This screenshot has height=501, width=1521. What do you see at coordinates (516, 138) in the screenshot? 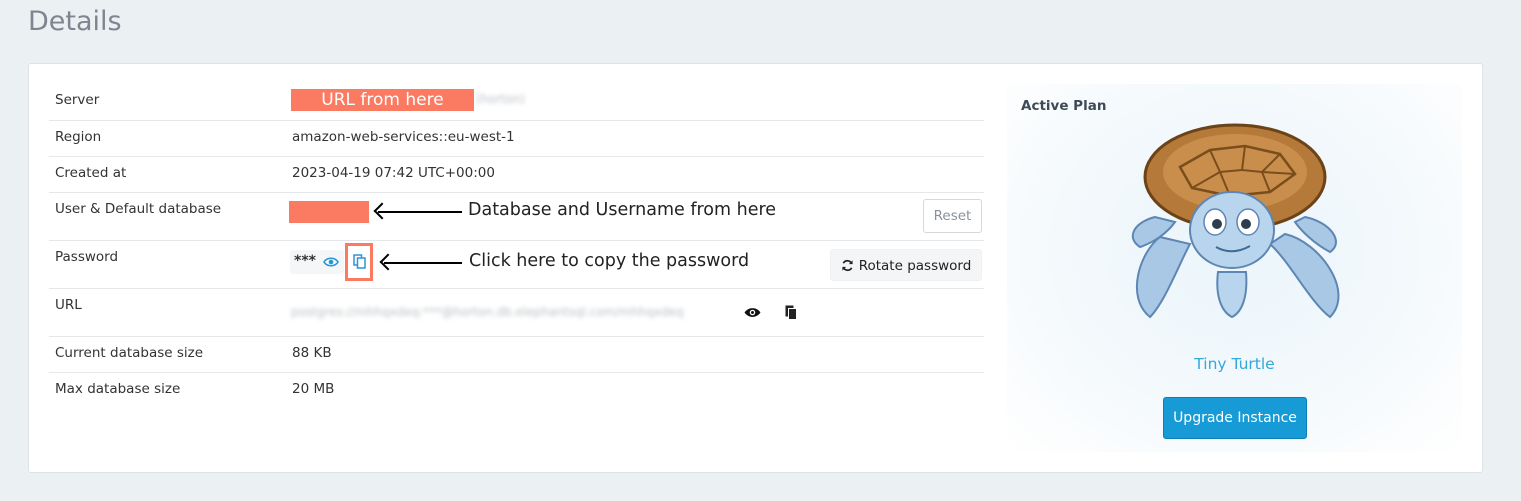
I see `row-region: Region amazon-web-services::eu-west-1` at bounding box center [516, 138].